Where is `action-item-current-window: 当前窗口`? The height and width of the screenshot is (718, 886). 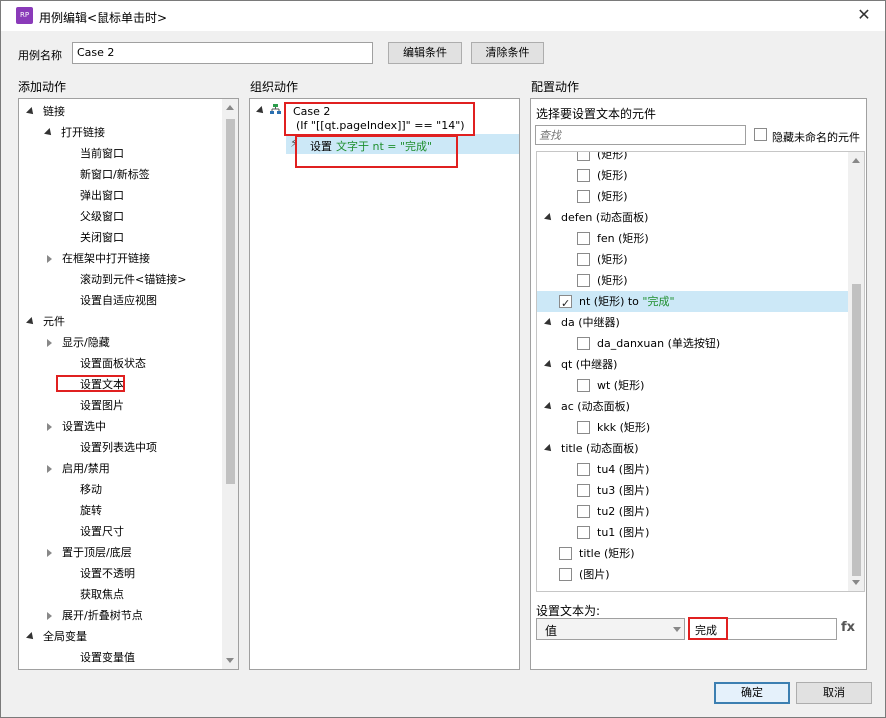
action-item-current-window: 当前窗口 is located at coordinates (102, 153).